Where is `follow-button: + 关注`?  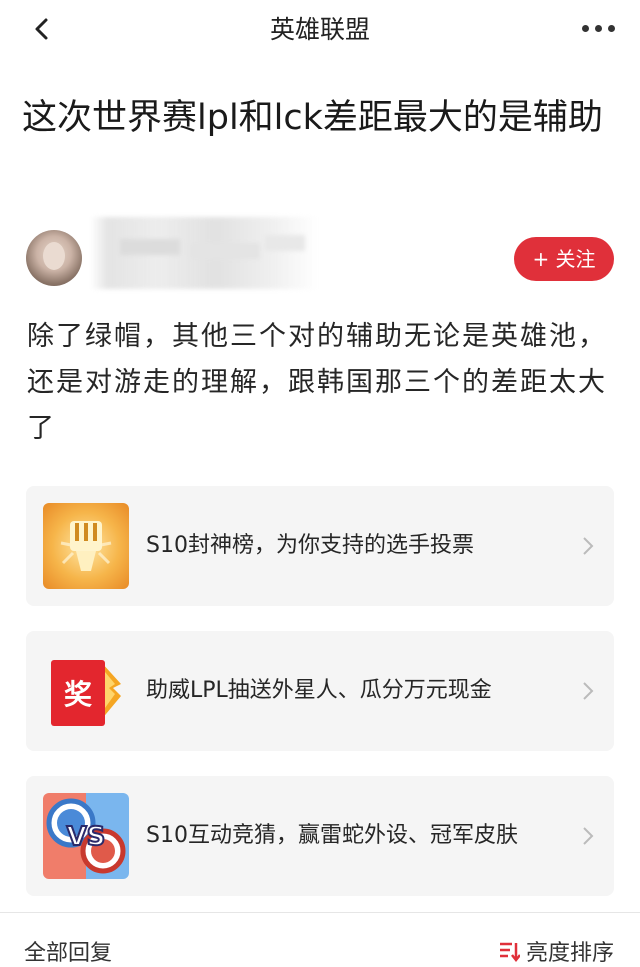
follow-button: + 关注 is located at coordinates (564, 259).